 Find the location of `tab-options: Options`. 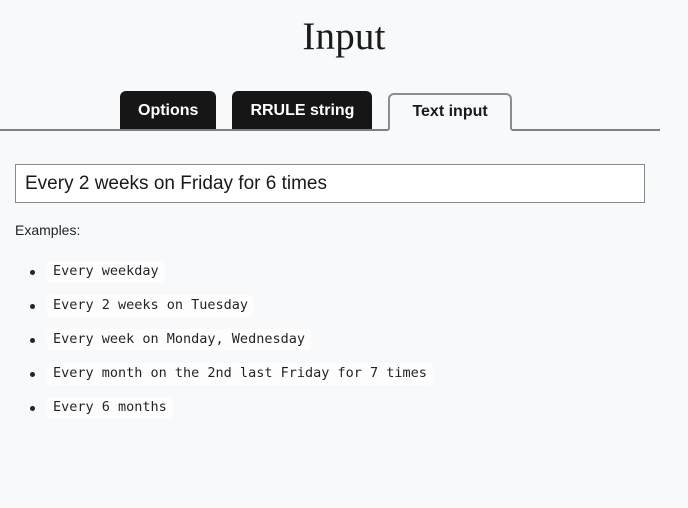

tab-options: Options is located at coordinates (168, 110).